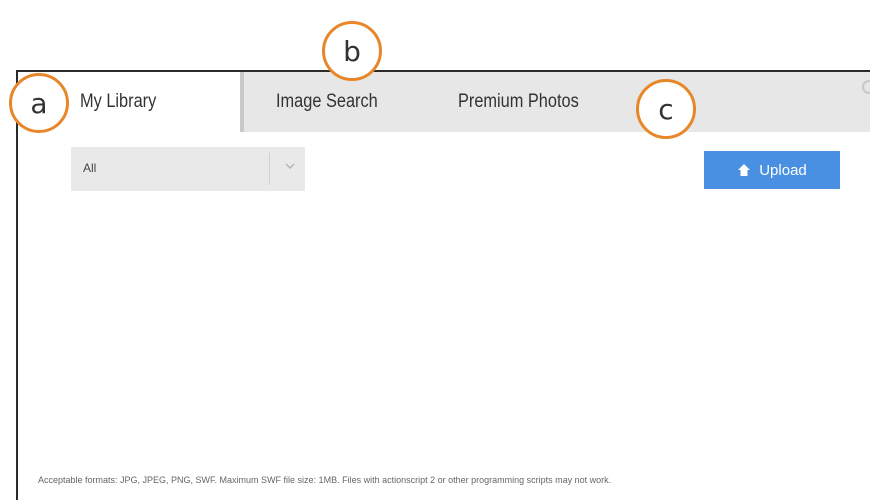 This screenshot has width=870, height=500. What do you see at coordinates (866, 87) in the screenshot?
I see `close-icon` at bounding box center [866, 87].